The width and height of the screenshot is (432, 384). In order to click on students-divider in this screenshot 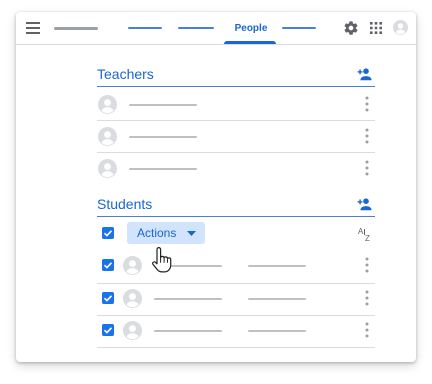, I will do `click(236, 216)`.